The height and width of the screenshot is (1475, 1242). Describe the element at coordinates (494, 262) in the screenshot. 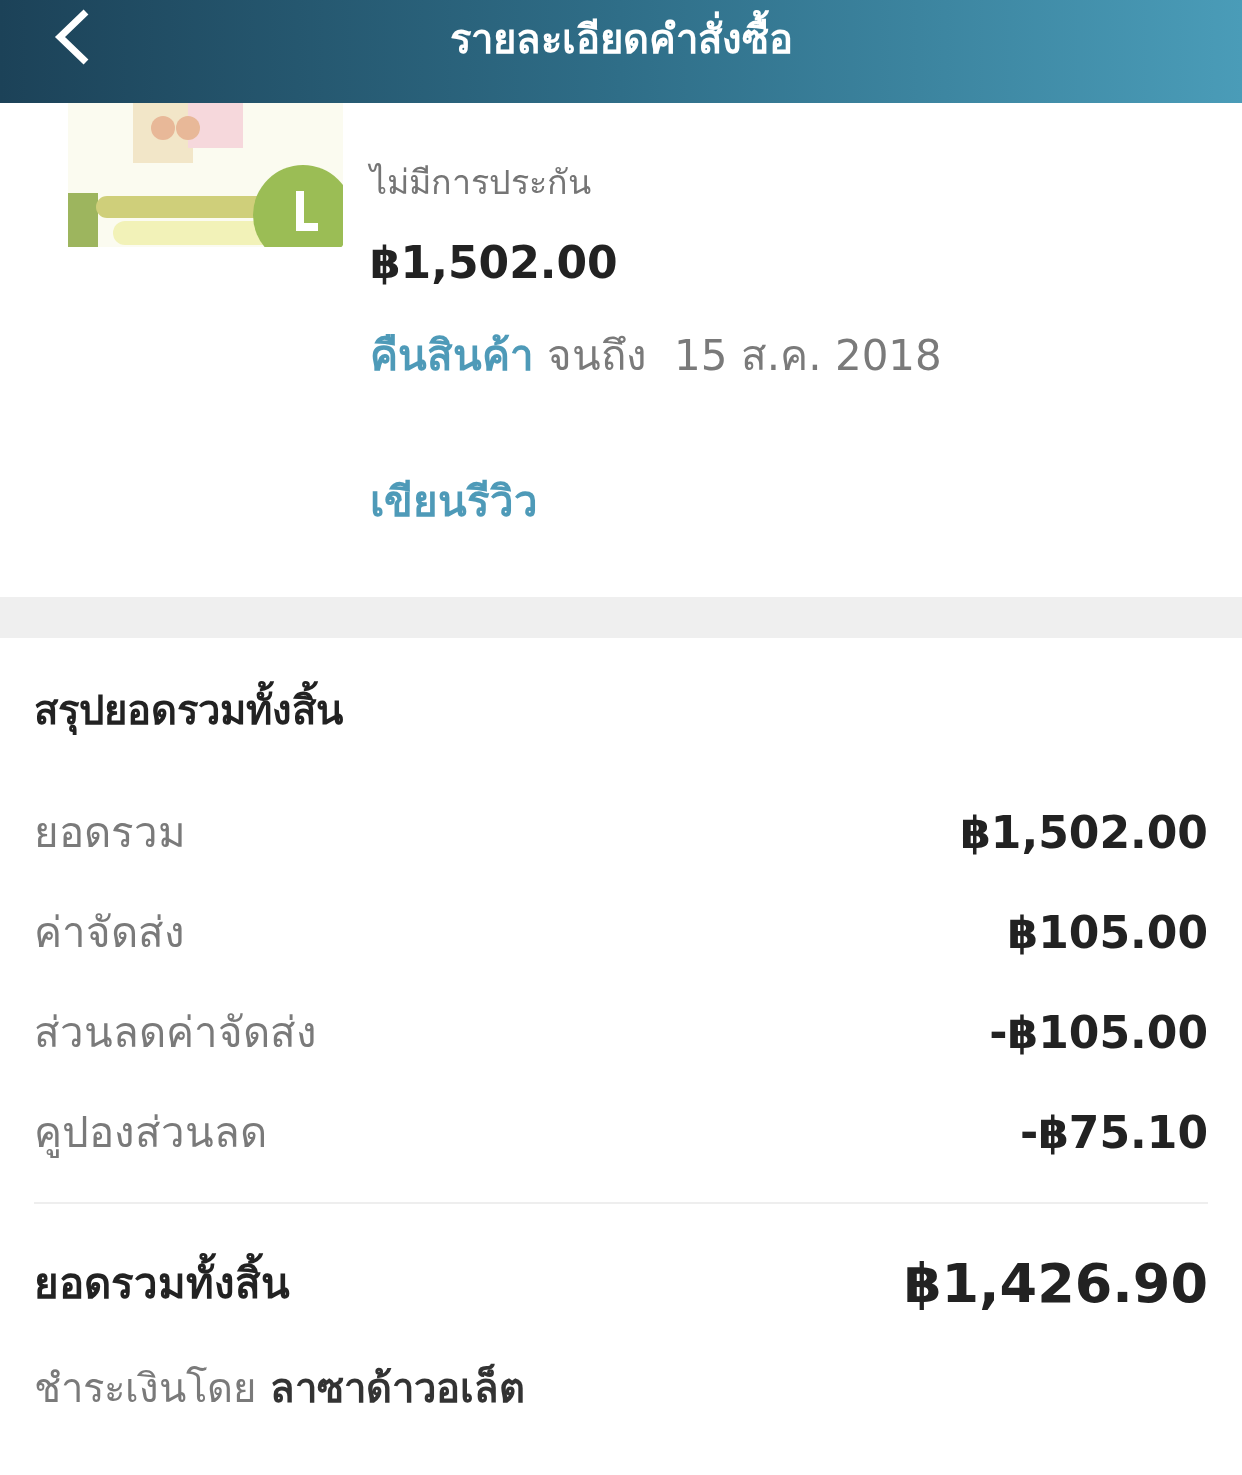

I see `product-price: ฿1,502.00` at that location.